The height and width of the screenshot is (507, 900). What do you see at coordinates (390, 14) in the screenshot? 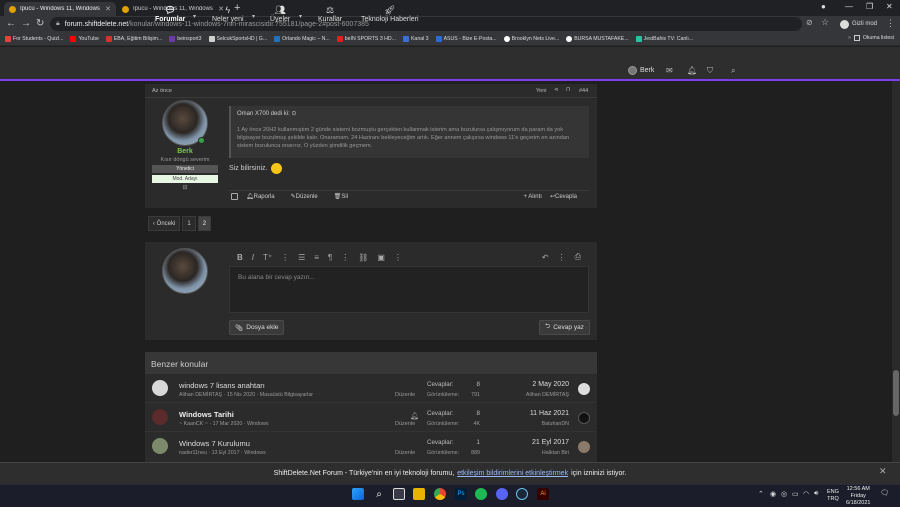
I see `nav-tech-news: 🚀︎ Teknoloji Haberleri` at bounding box center [390, 14].